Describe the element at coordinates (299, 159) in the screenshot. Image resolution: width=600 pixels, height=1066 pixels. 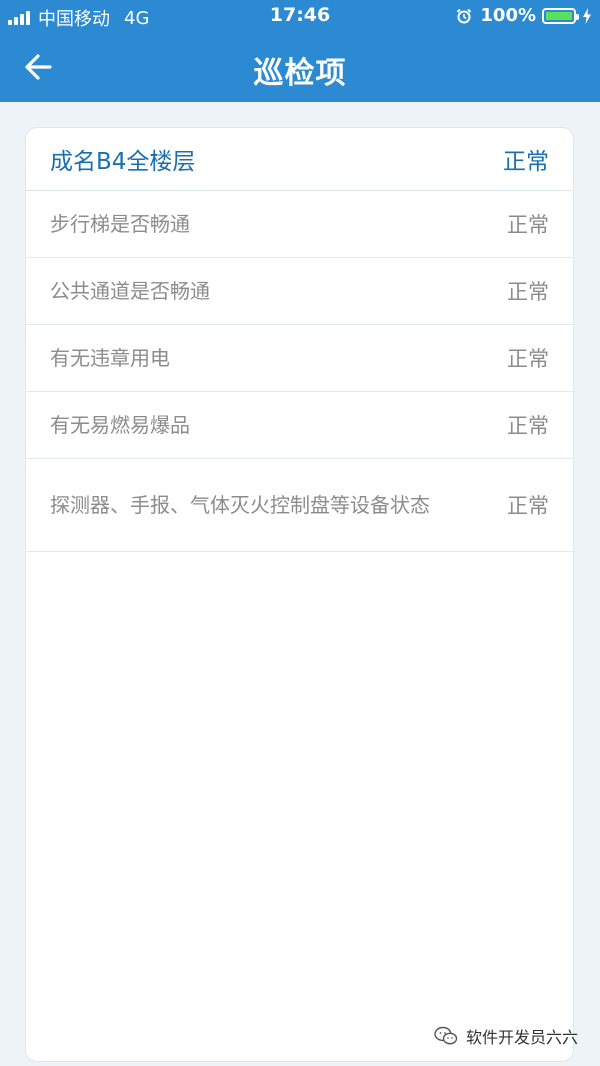
I see `inspection-group-header: 成名B4全楼层 正常` at that location.